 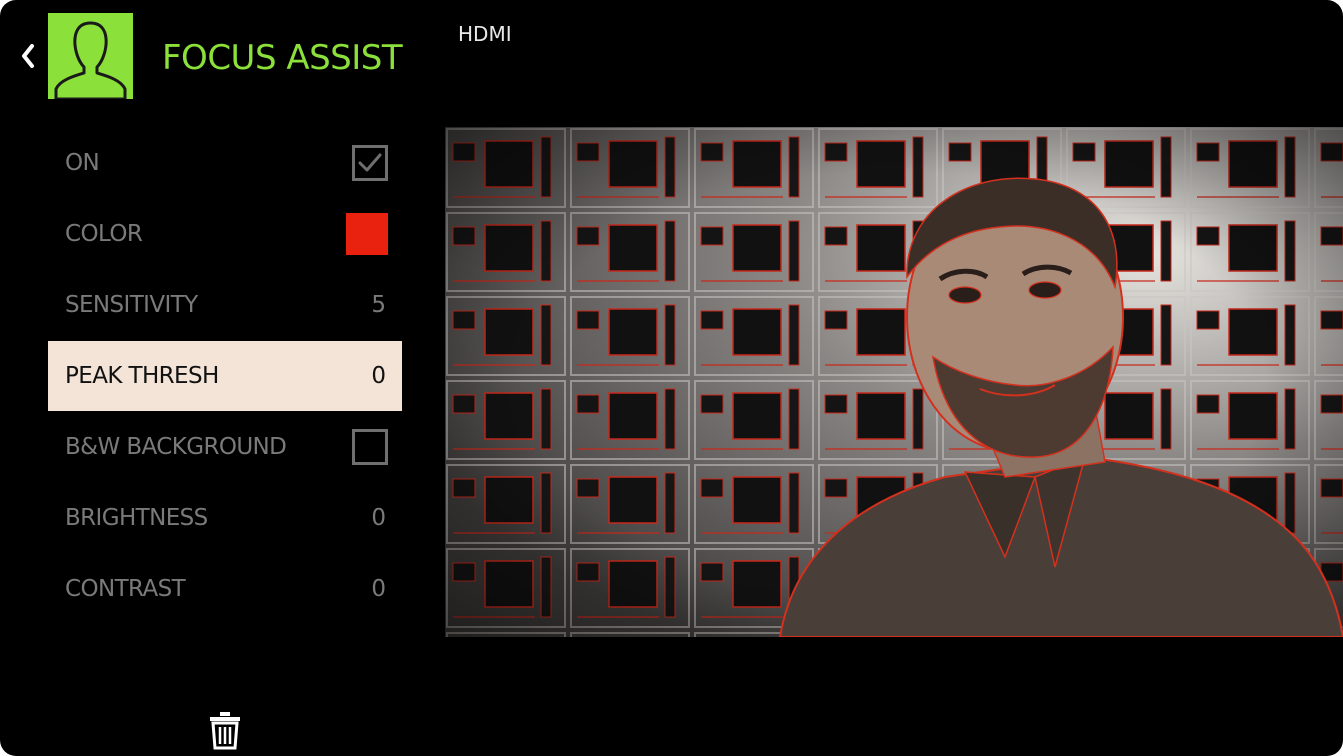 I want to click on menu-item-label: SENSITIVITY, so click(x=131, y=305).